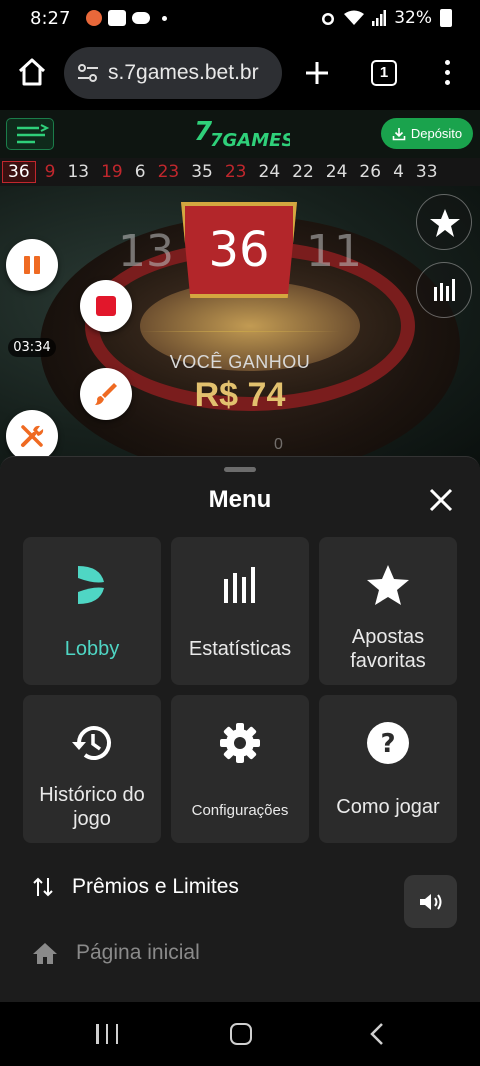 This screenshot has width=480, height=1066. I want to click on prizes-limits-link: Prêmios e Limites, so click(135, 887).